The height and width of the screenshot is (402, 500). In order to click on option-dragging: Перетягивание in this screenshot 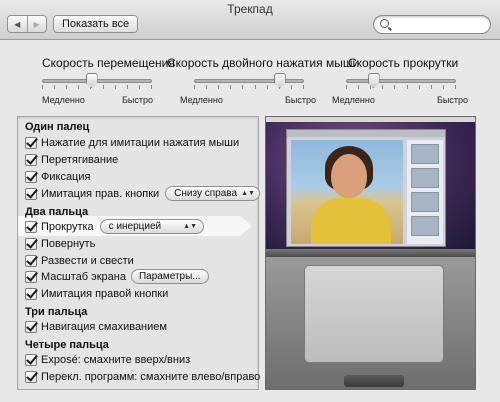, I will do `click(71, 159)`.